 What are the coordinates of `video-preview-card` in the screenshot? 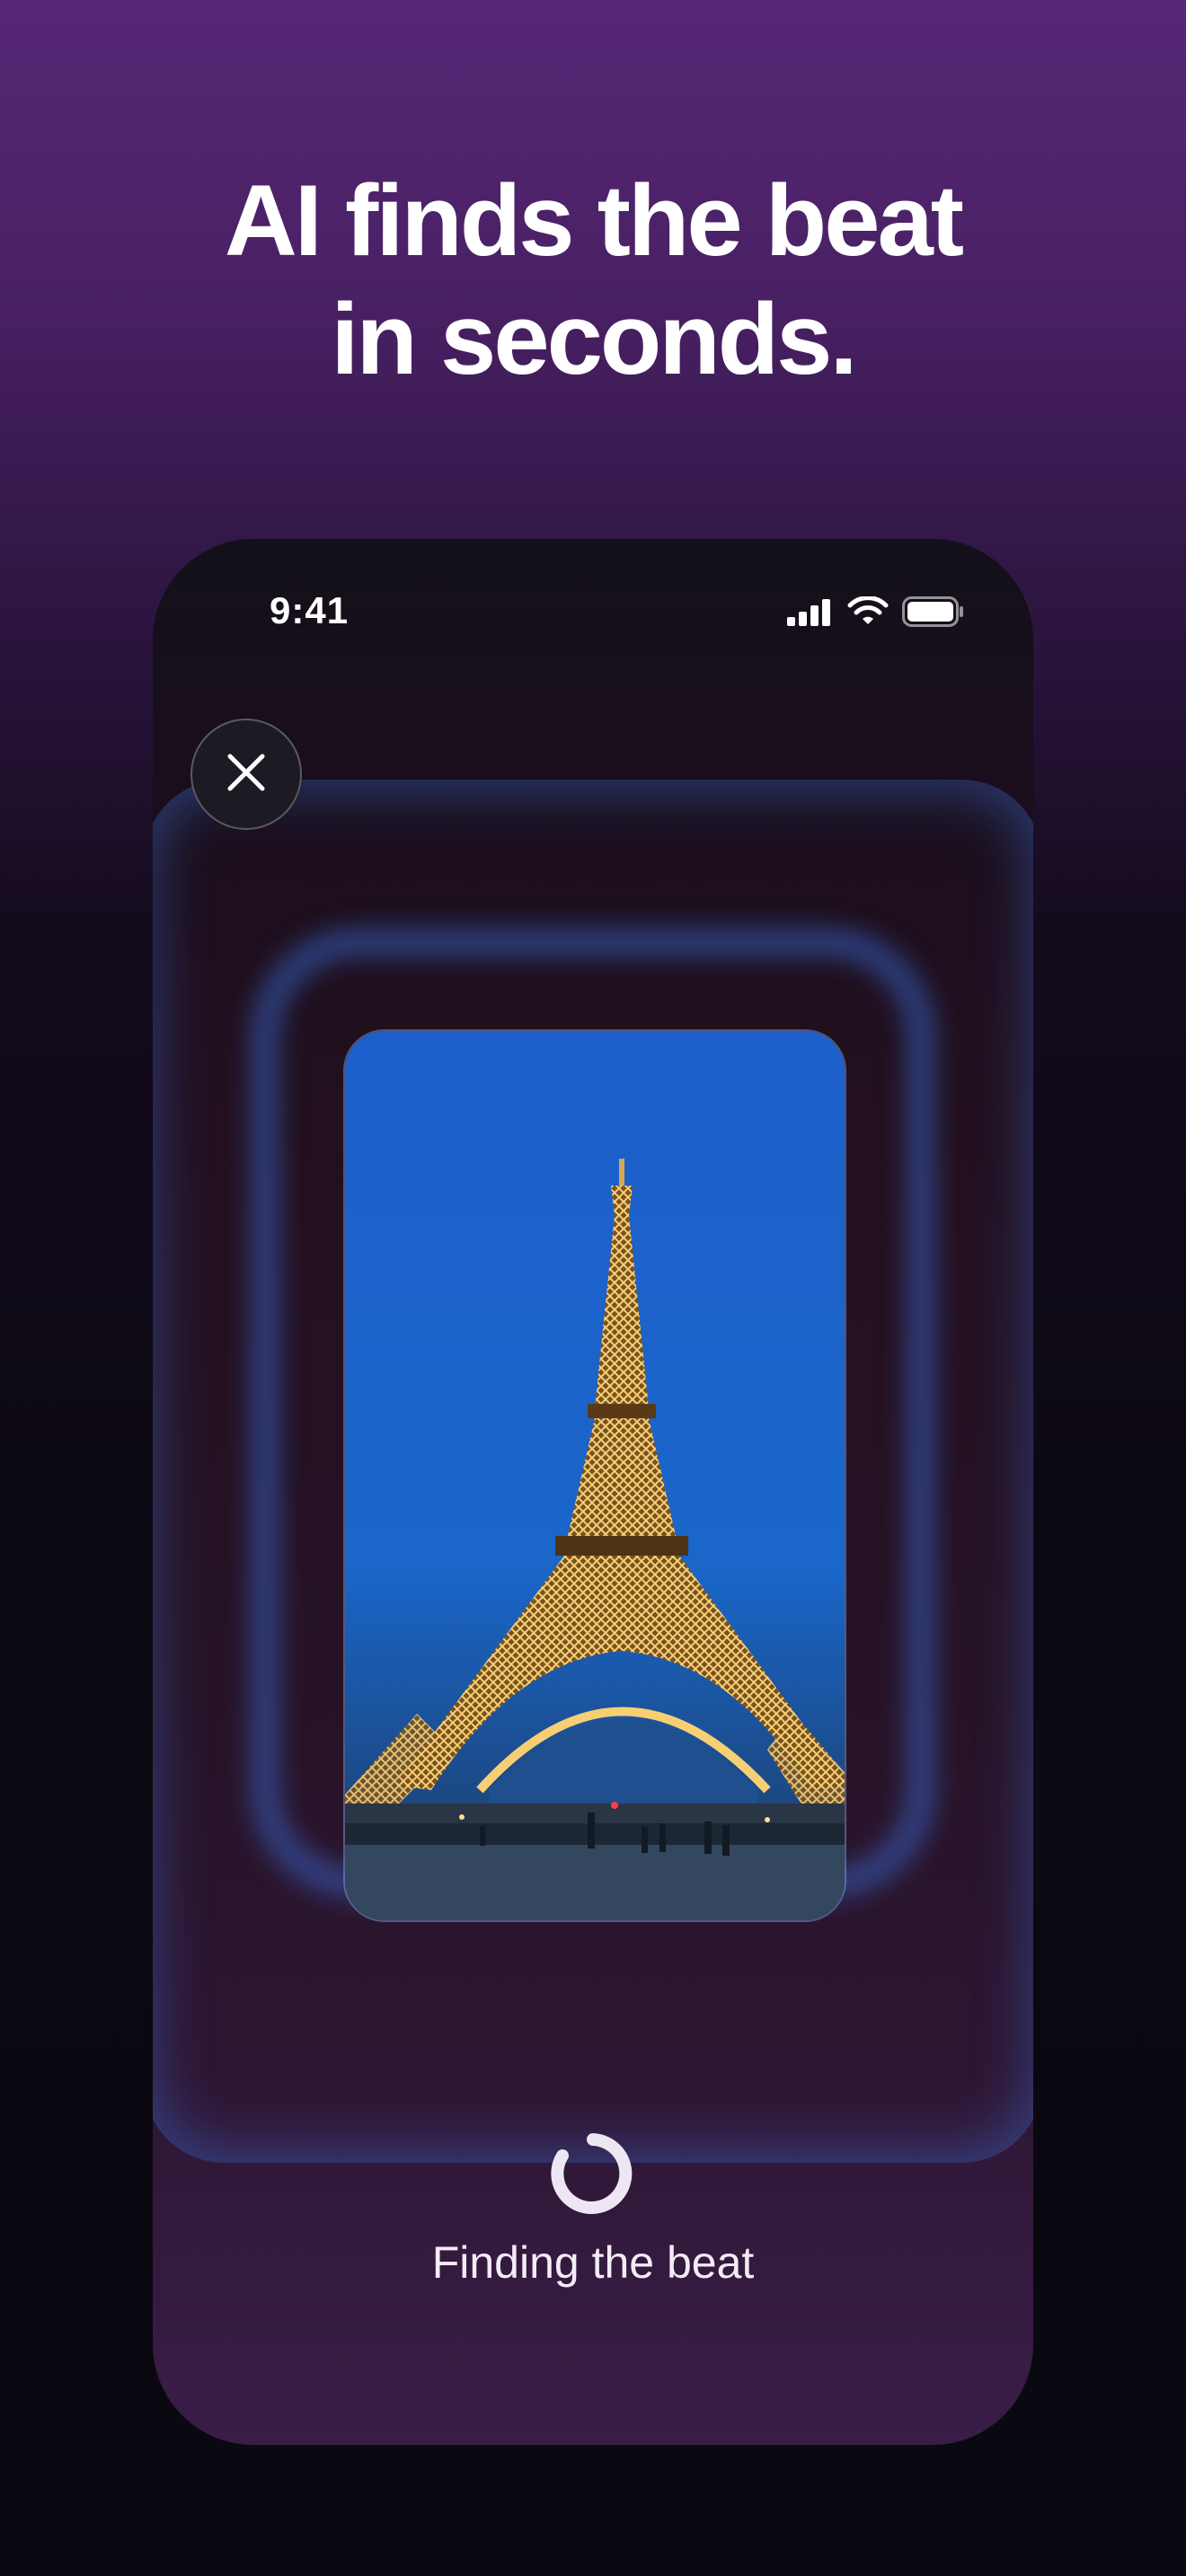 It's located at (594, 1475).